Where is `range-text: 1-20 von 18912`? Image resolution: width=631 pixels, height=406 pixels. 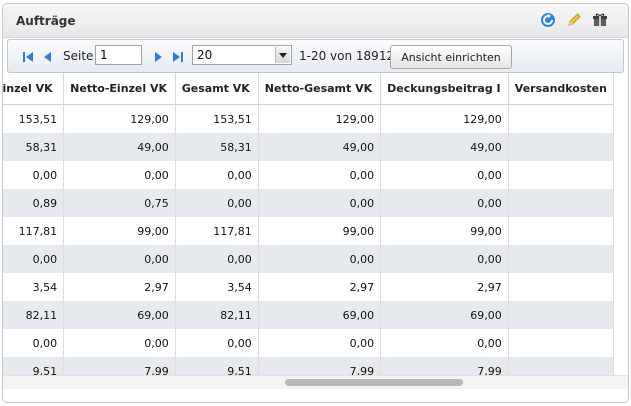 range-text: 1-20 von 18912 is located at coordinates (347, 56).